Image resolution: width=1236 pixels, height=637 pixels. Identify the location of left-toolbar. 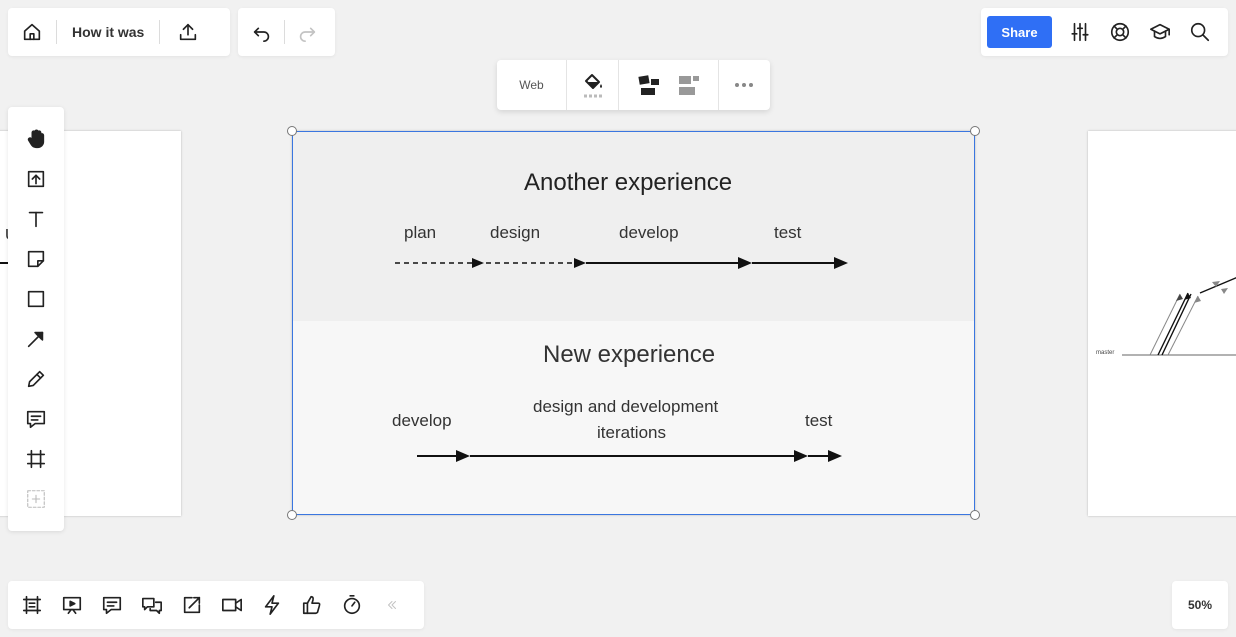
(36, 319).